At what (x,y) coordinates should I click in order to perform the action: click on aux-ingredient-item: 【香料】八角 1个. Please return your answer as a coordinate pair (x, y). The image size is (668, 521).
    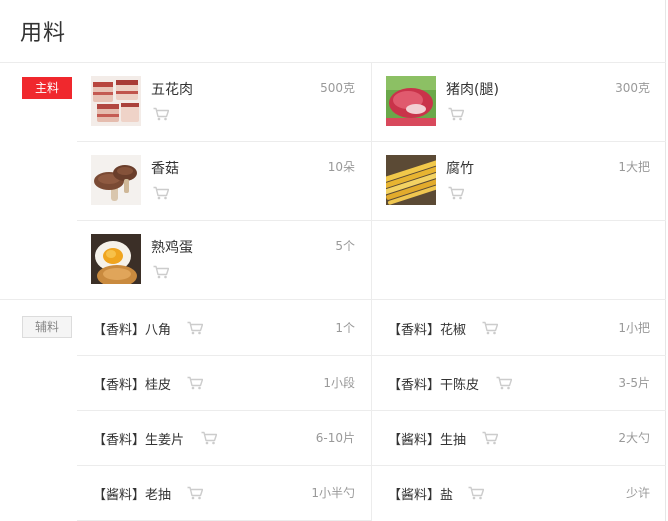
    Looking at the image, I should click on (224, 327).